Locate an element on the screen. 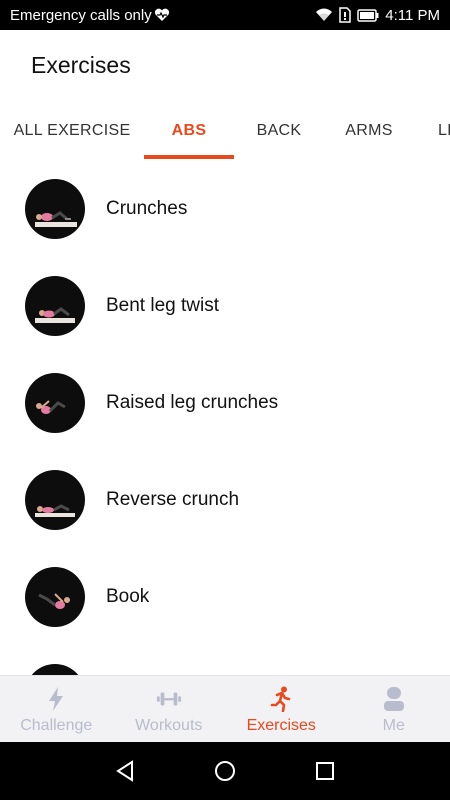 Image resolution: width=450 pixels, height=800 pixels. exercise-name: Raised leg crunches is located at coordinates (192, 402).